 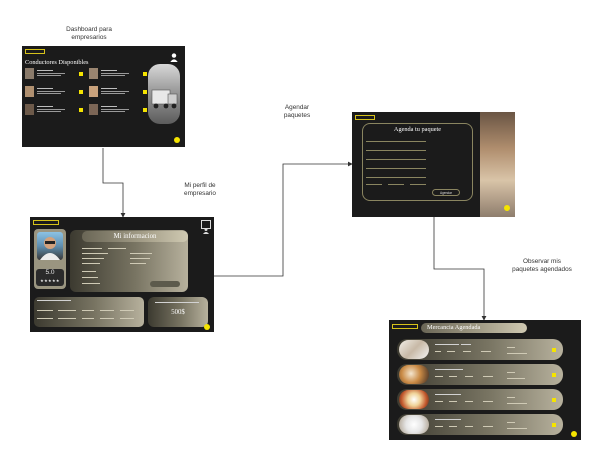 I want to click on truck-image, so click(x=164, y=94).